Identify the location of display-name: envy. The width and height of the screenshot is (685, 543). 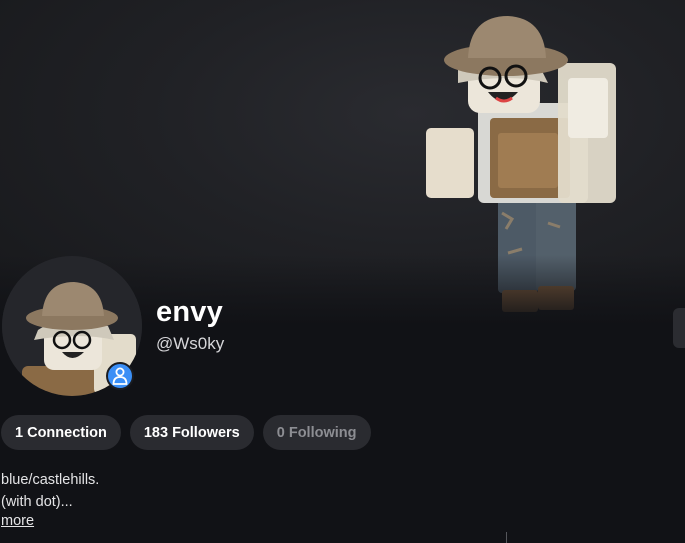
(189, 312).